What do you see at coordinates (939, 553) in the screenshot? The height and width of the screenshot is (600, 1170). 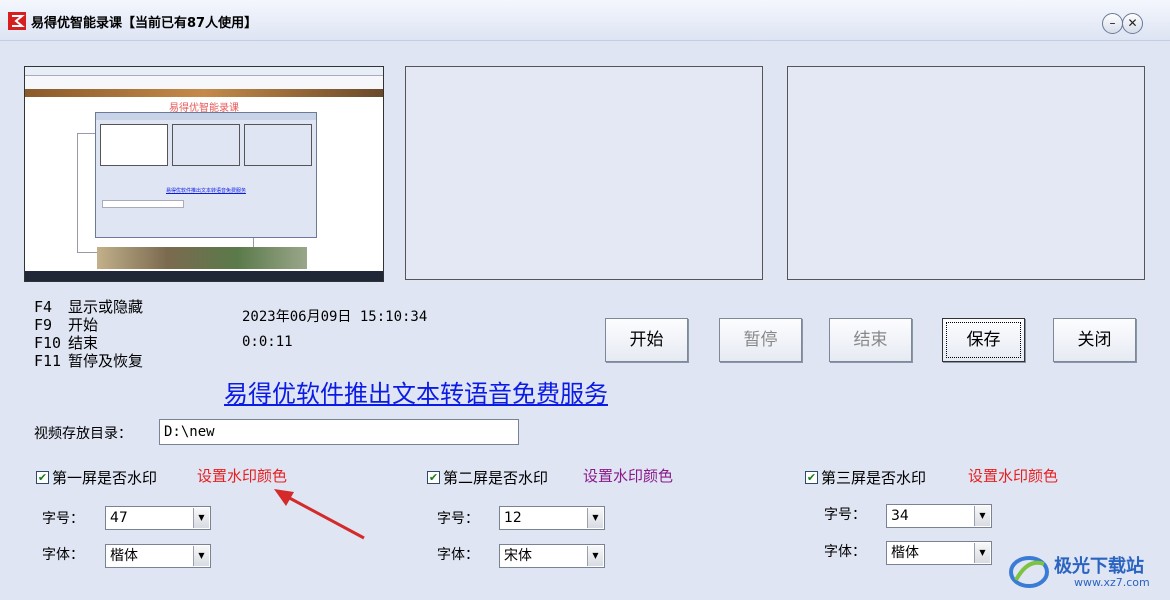 I see `screen3-font-select: 楷体 ▼` at bounding box center [939, 553].